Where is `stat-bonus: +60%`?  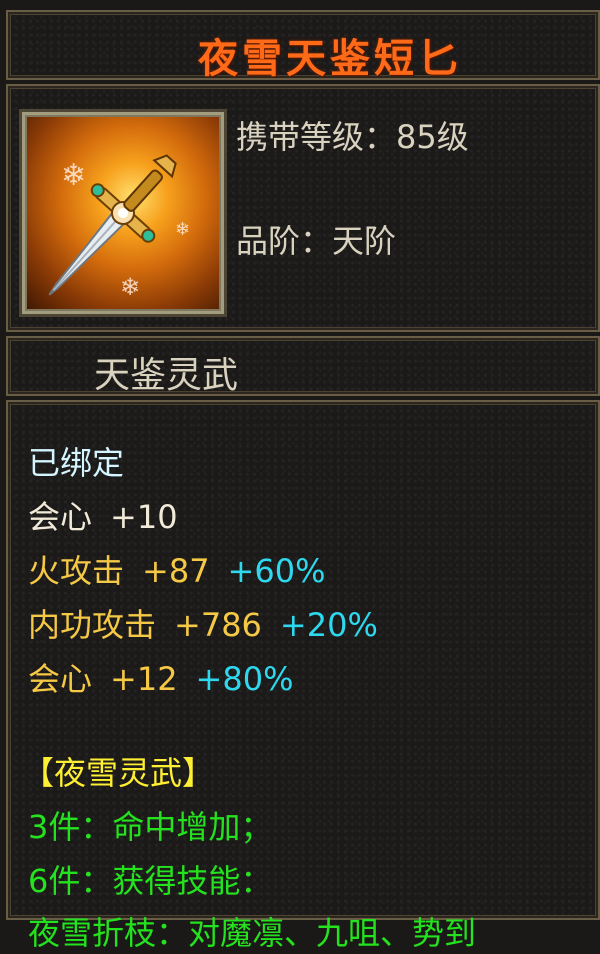
stat-bonus: +60% is located at coordinates (276, 571).